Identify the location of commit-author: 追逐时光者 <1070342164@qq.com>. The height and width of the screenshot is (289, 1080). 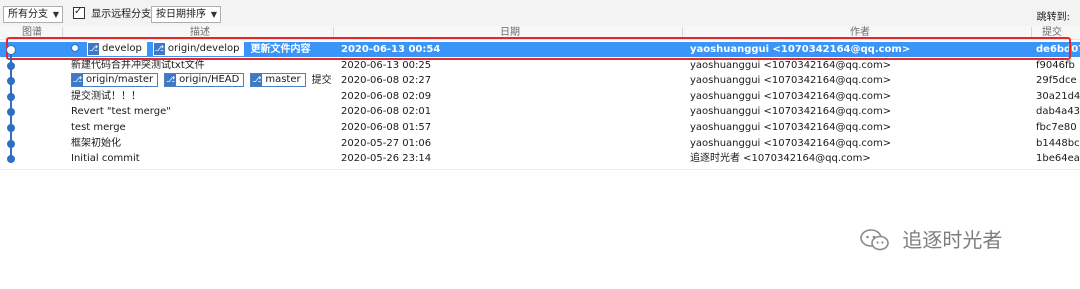
(780, 159).